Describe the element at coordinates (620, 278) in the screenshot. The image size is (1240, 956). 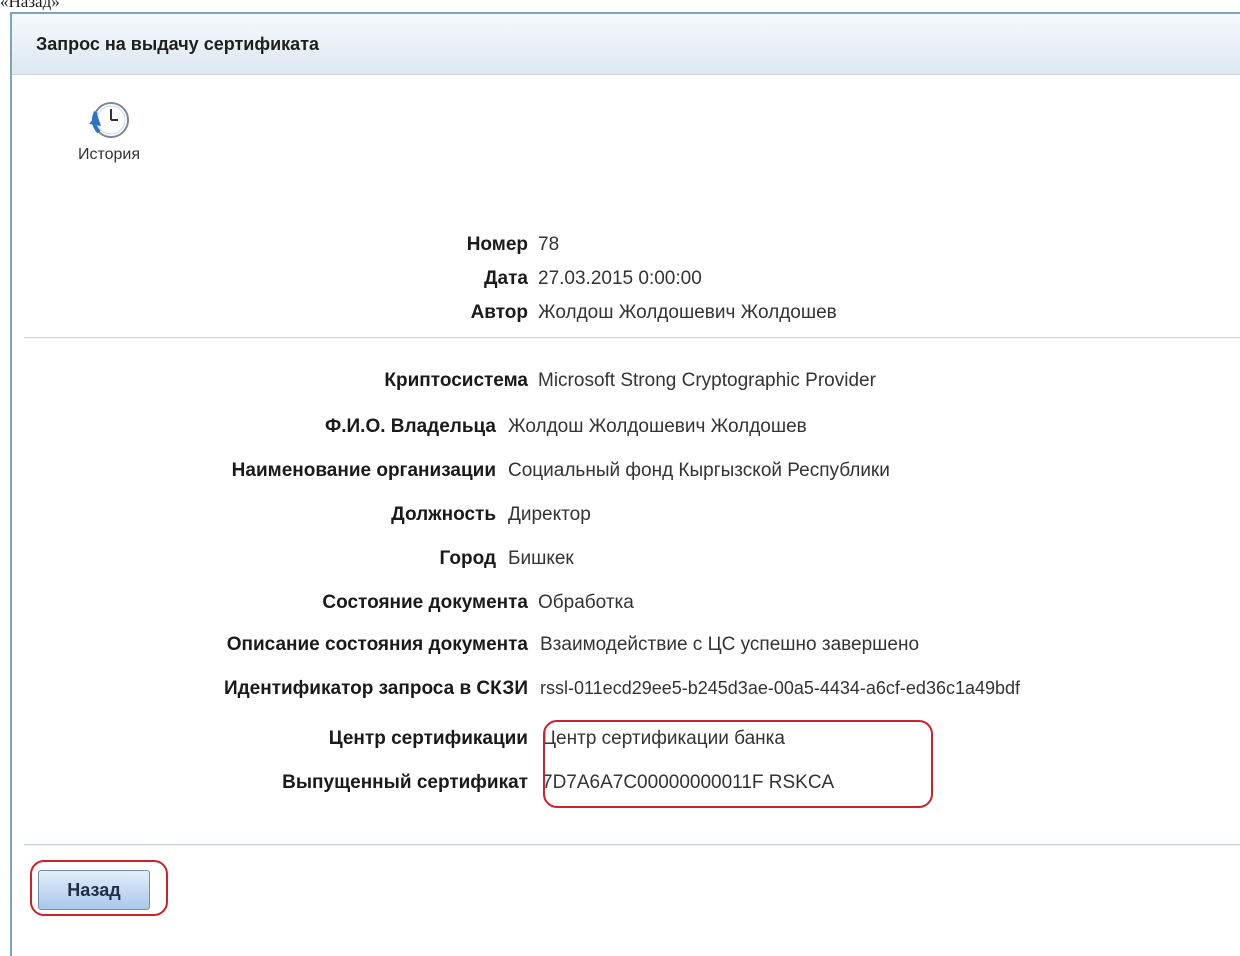
I see `meta-value: 27.03.2015 0:00:00` at that location.